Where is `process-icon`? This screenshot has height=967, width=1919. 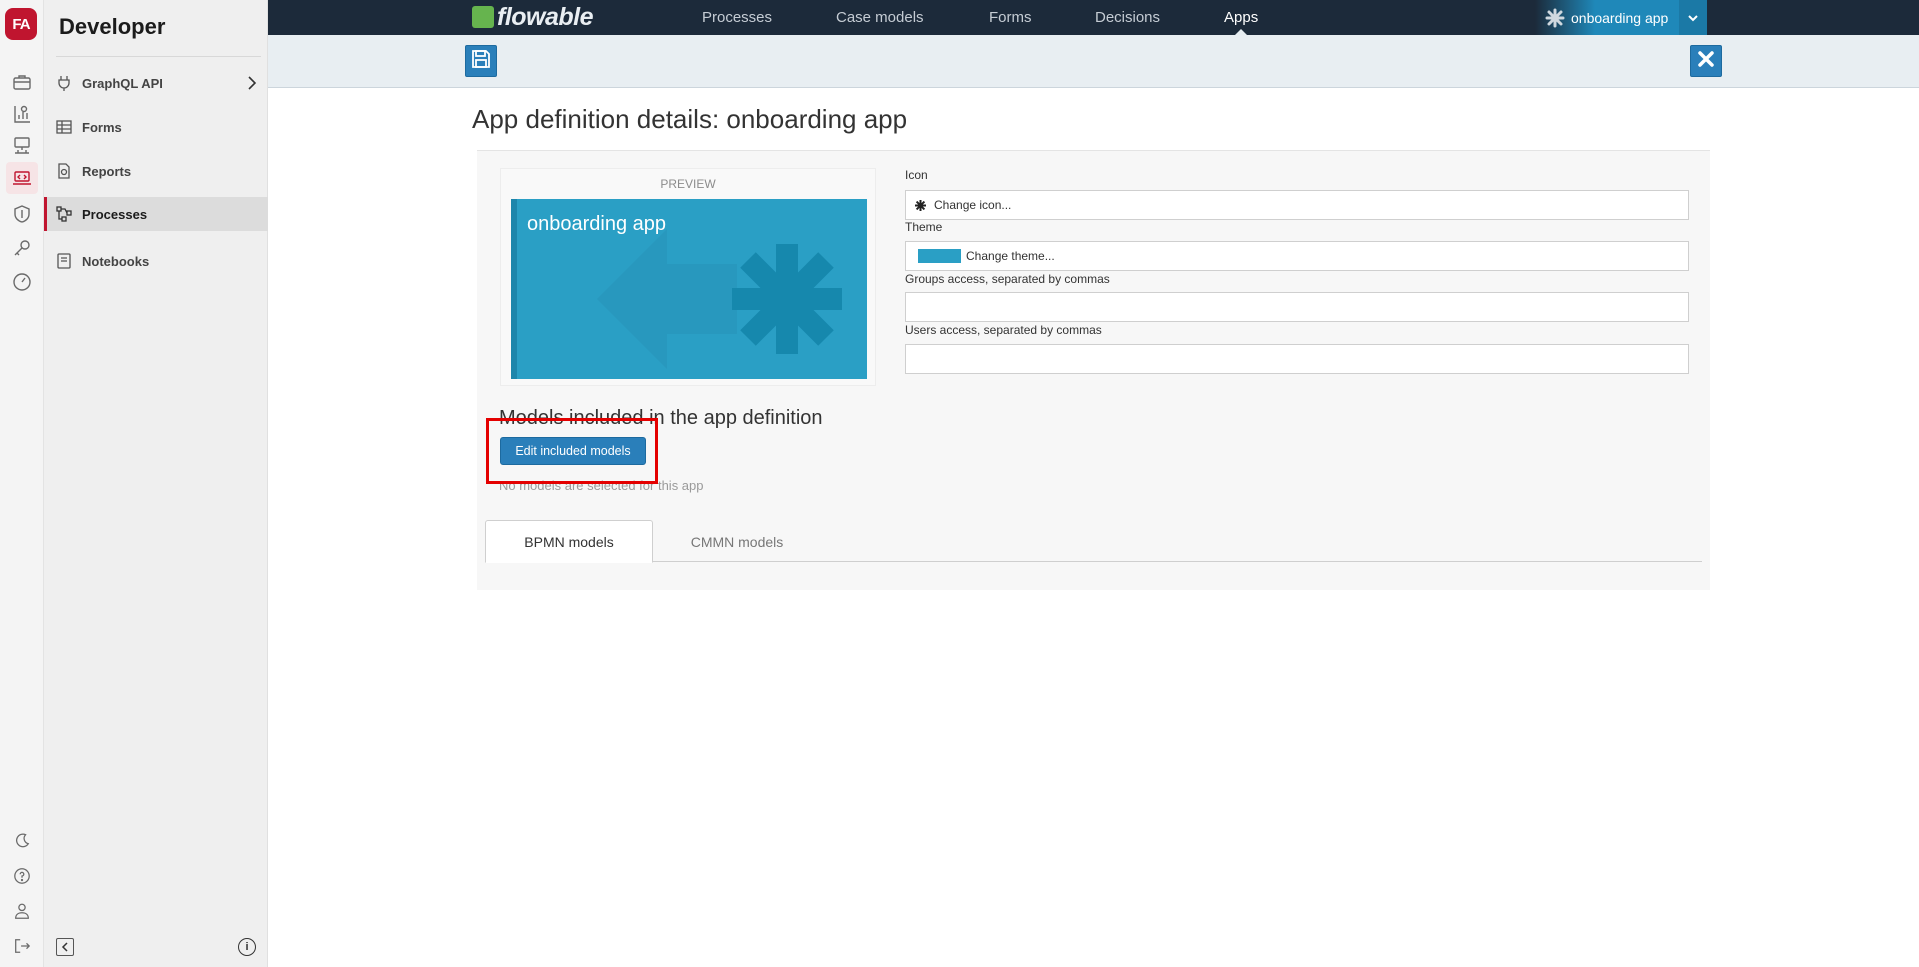
process-icon is located at coordinates (64, 214).